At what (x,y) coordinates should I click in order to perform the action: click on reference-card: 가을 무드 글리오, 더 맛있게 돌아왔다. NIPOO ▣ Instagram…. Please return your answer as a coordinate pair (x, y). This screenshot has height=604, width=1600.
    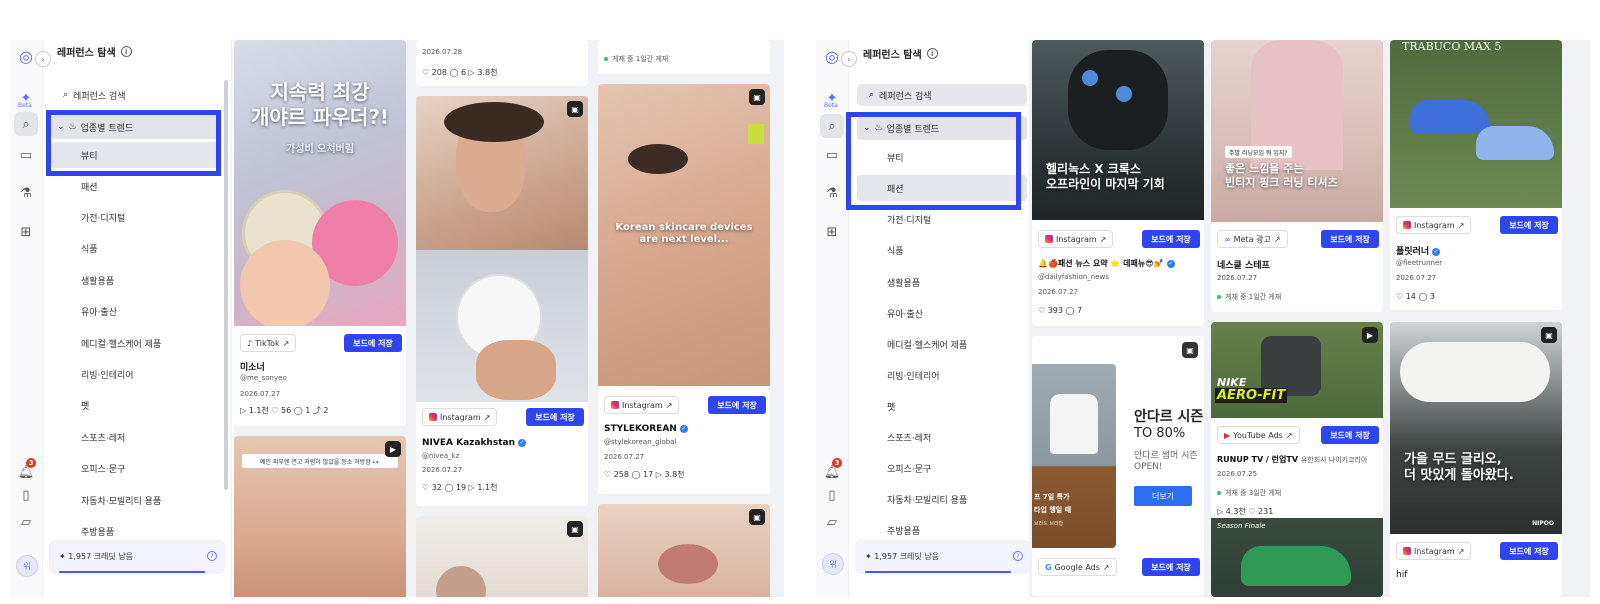
    Looking at the image, I should click on (1476, 459).